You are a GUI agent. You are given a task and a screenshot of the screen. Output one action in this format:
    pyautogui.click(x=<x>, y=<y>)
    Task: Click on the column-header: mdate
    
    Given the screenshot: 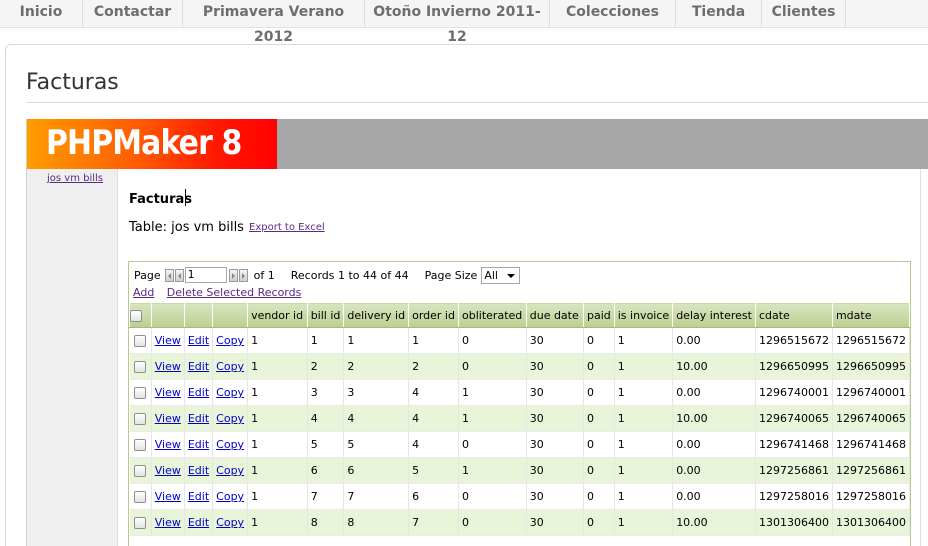 What is the action you would take?
    pyautogui.click(x=871, y=315)
    